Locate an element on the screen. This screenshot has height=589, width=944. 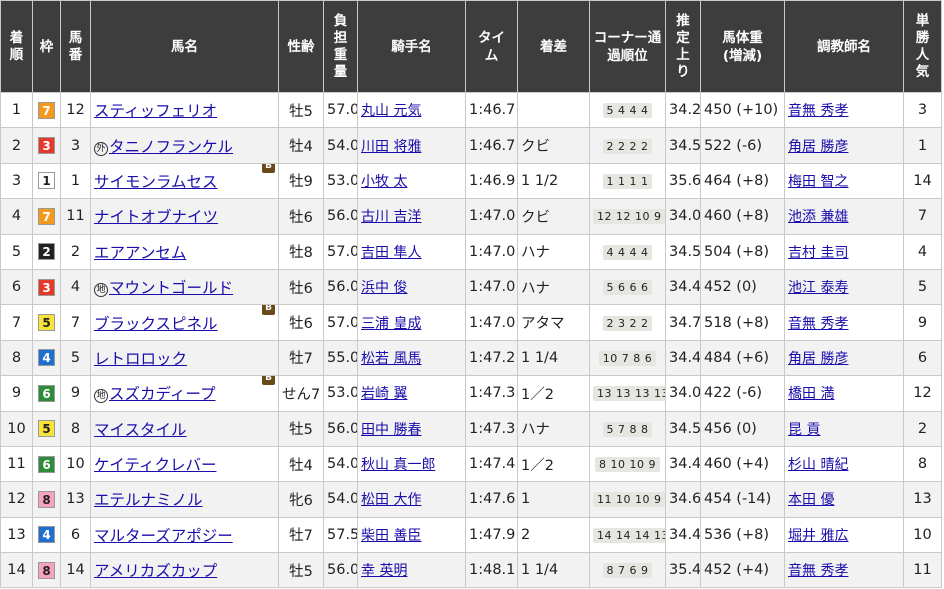
trainer-cell: 音無 秀孝 is located at coordinates (844, 322).